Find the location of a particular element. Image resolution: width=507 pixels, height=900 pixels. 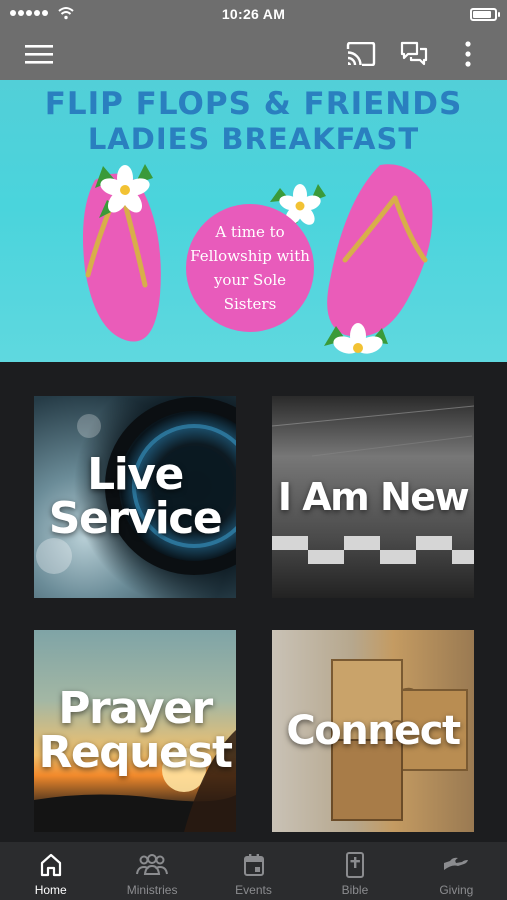

chat-icon is located at coordinates (414, 53).